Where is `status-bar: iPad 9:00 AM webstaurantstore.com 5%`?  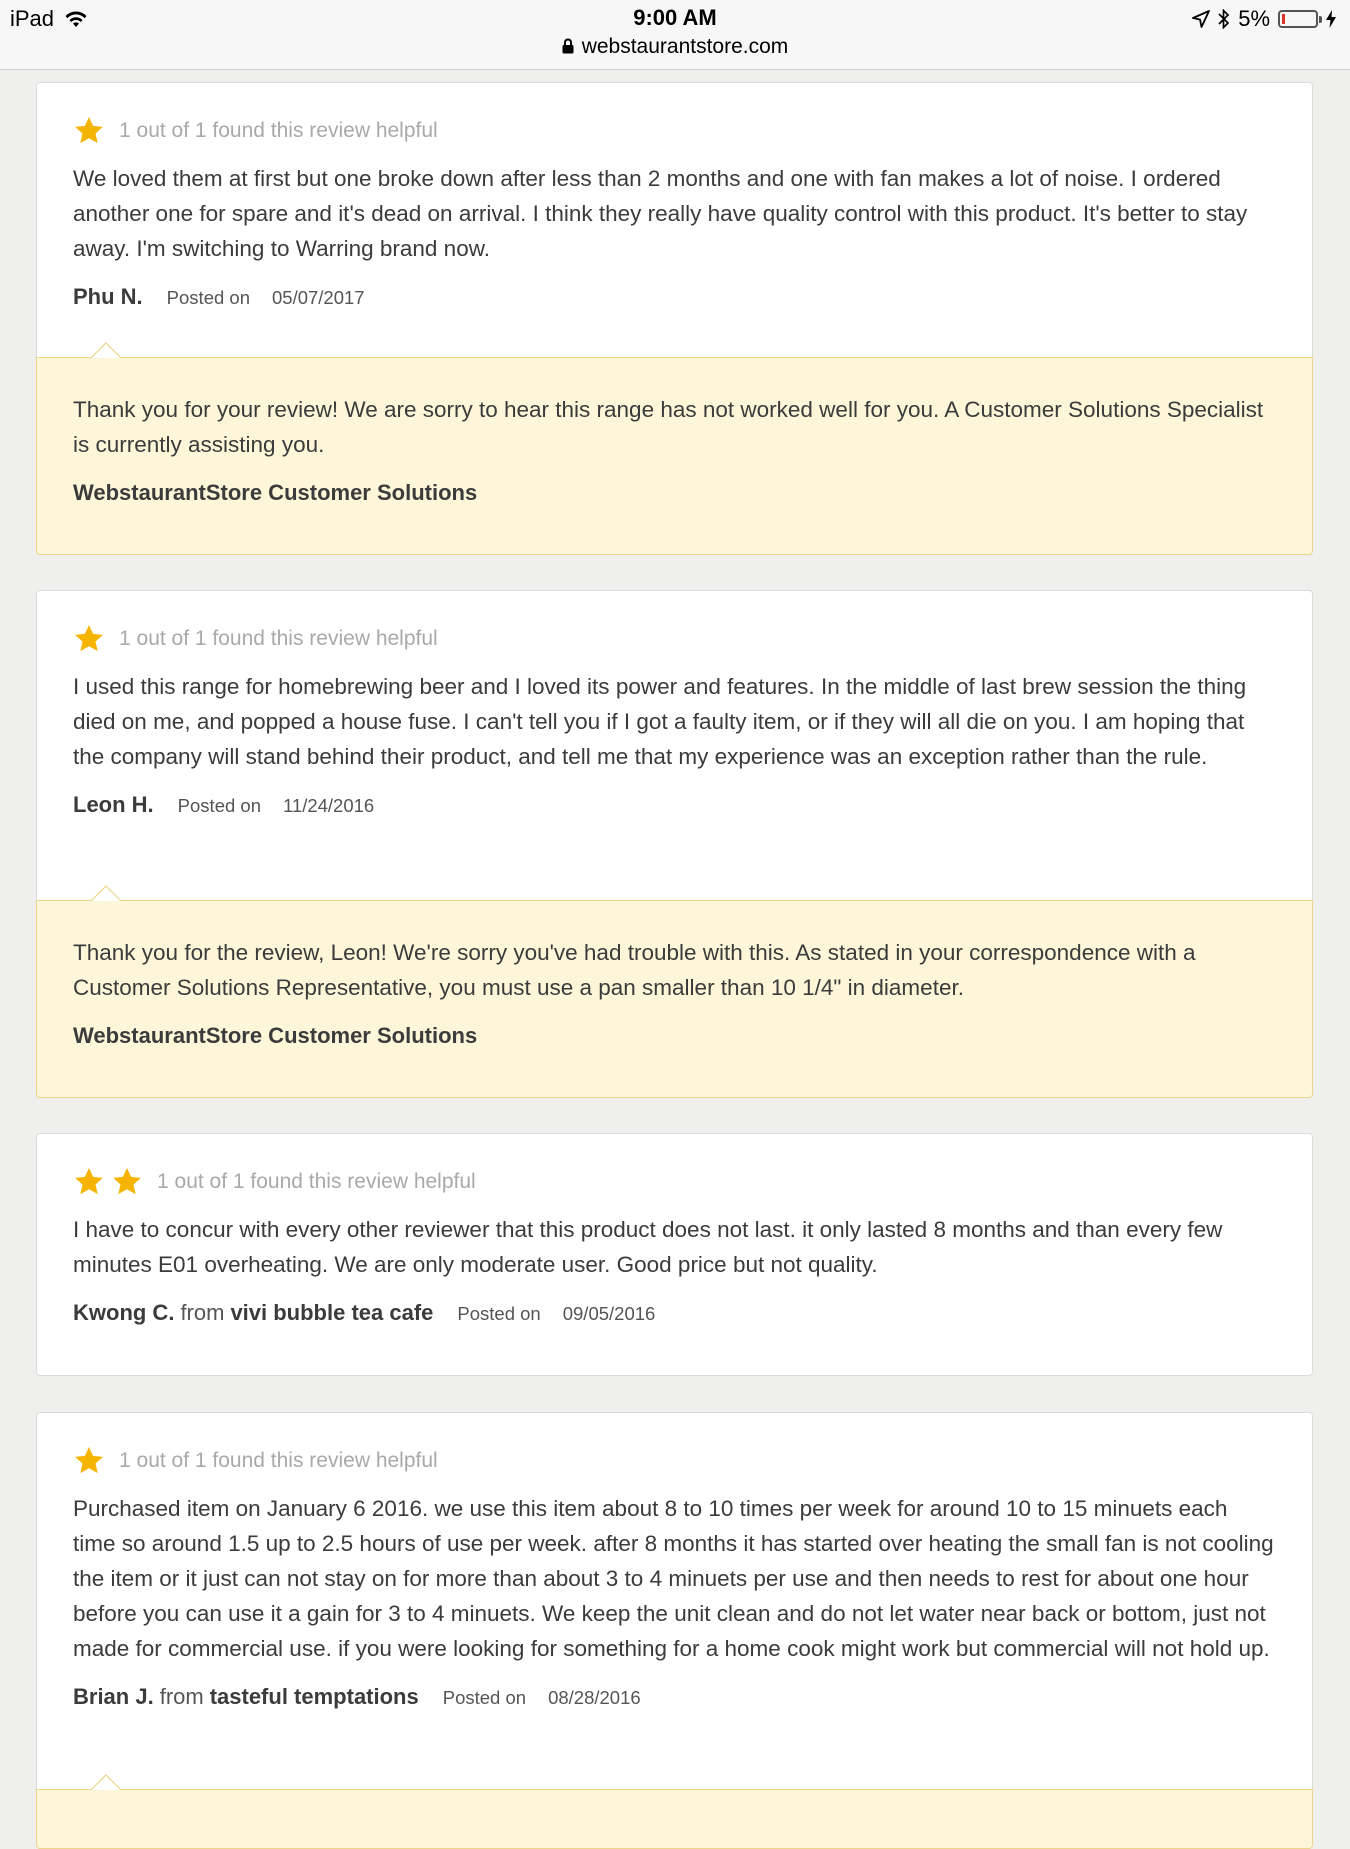
status-bar: iPad 9:00 AM webstaurantstore.com 5% is located at coordinates (675, 35).